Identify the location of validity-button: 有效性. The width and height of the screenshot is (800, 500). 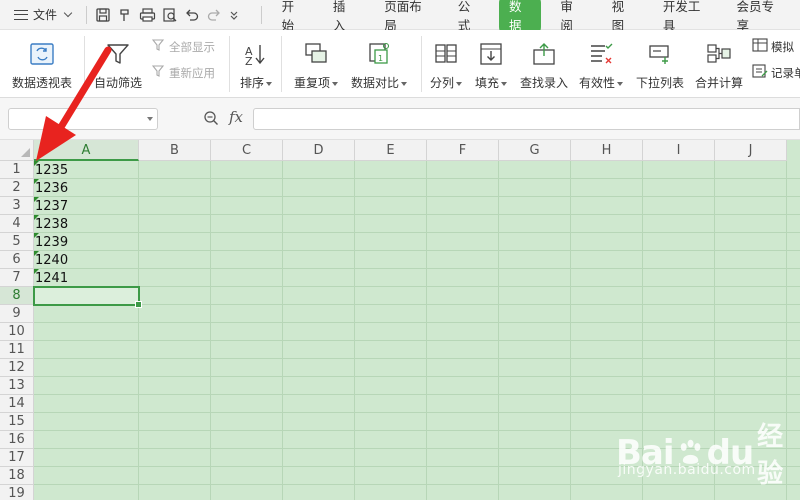
(601, 63).